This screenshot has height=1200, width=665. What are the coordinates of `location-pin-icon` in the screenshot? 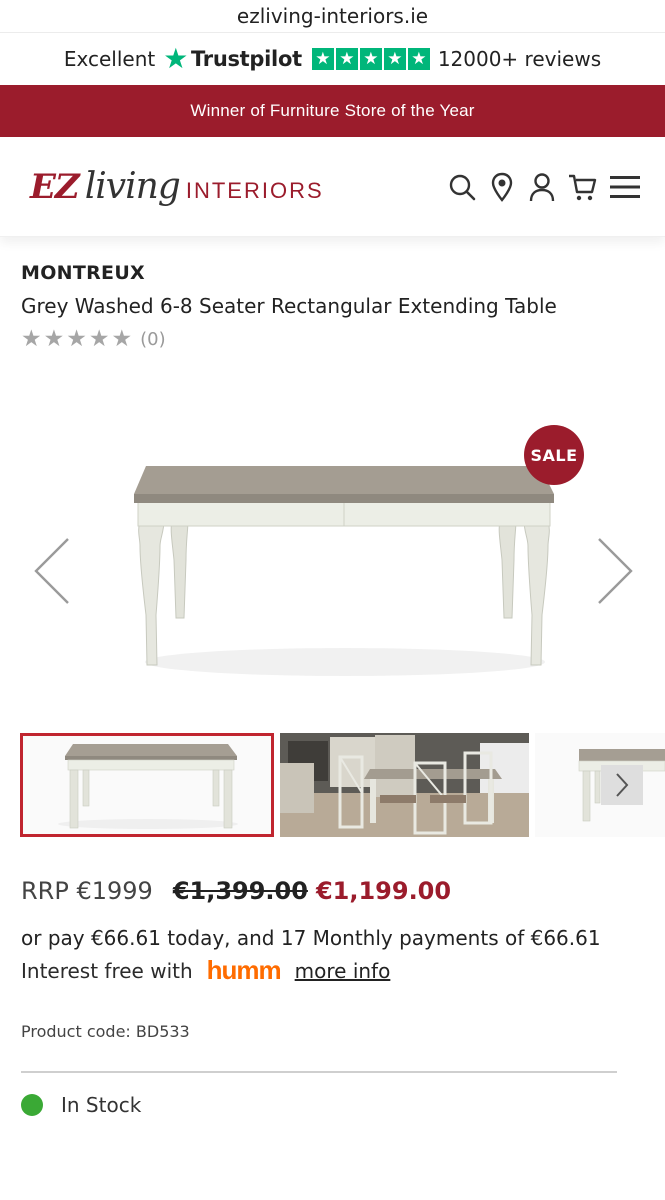 It's located at (502, 187).